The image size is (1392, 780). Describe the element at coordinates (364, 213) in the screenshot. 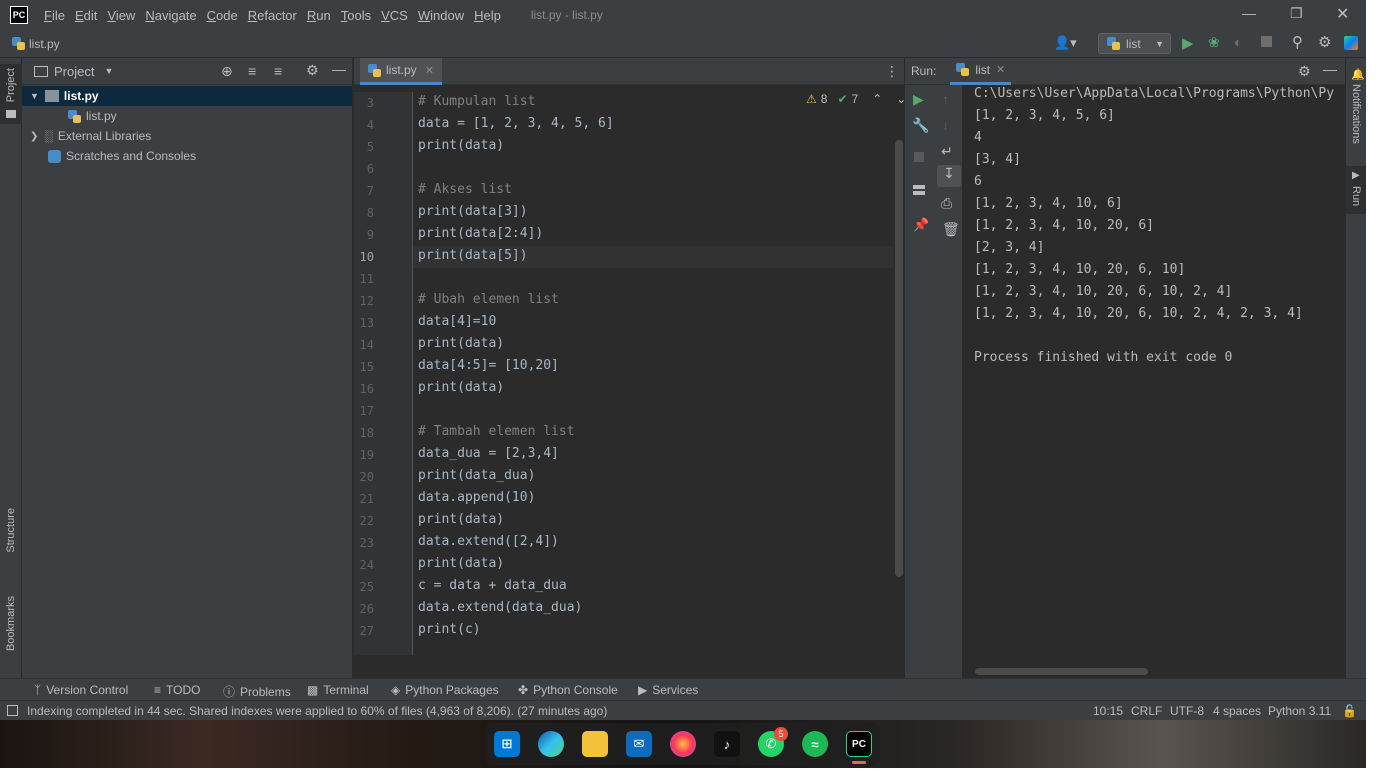

I see `line-number: 8` at that location.